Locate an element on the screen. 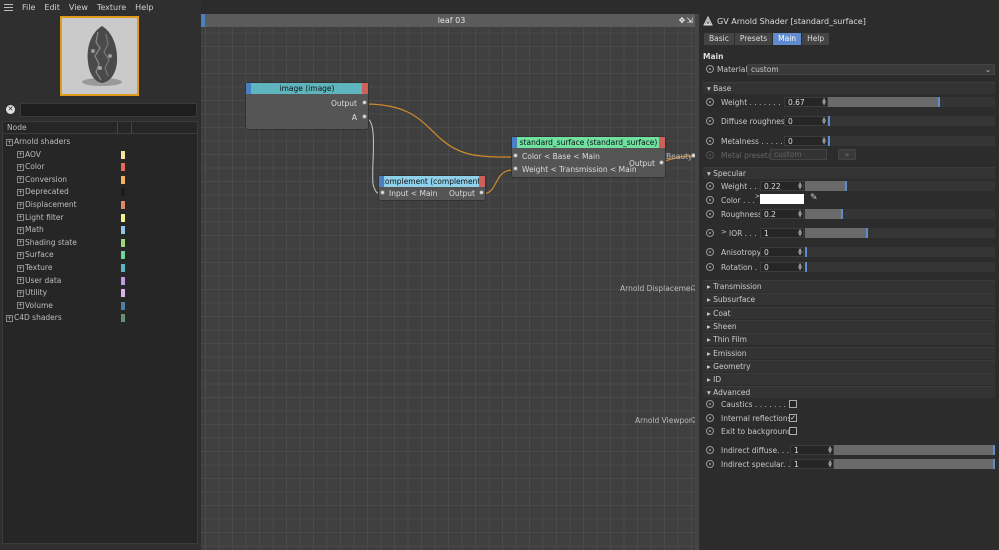 The image size is (999, 550). image-node: image (image) Output A is located at coordinates (307, 106).